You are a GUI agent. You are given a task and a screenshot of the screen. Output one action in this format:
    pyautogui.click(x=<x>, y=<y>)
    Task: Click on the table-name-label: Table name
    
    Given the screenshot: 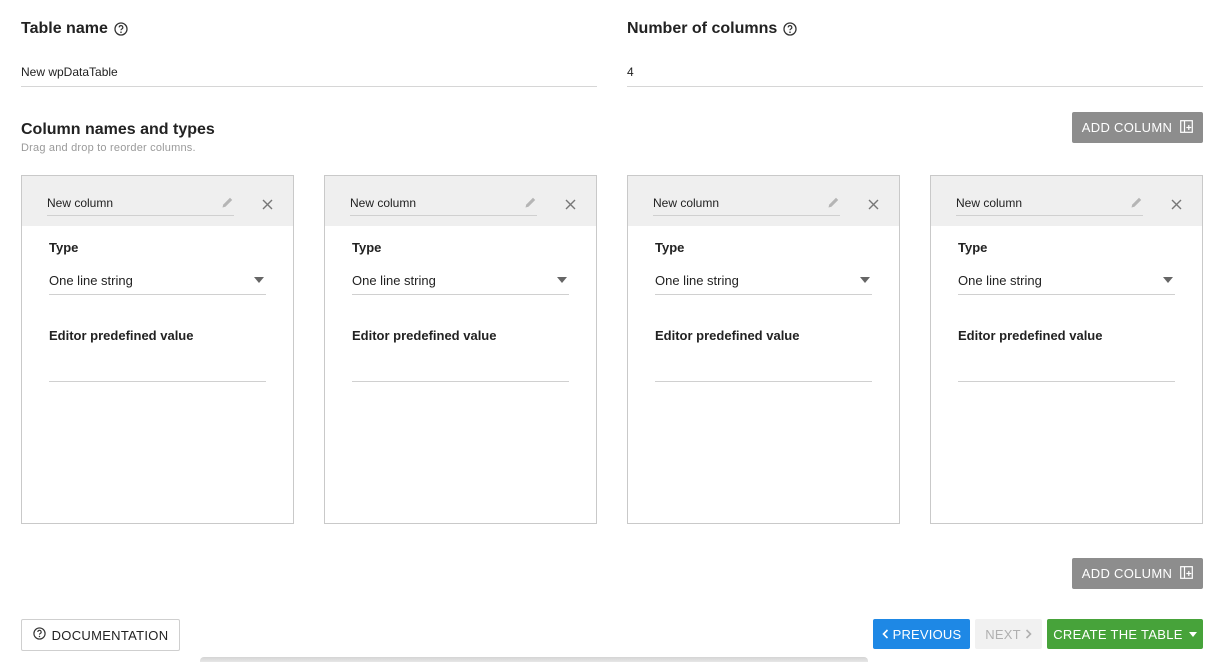 What is the action you would take?
    pyautogui.click(x=74, y=29)
    